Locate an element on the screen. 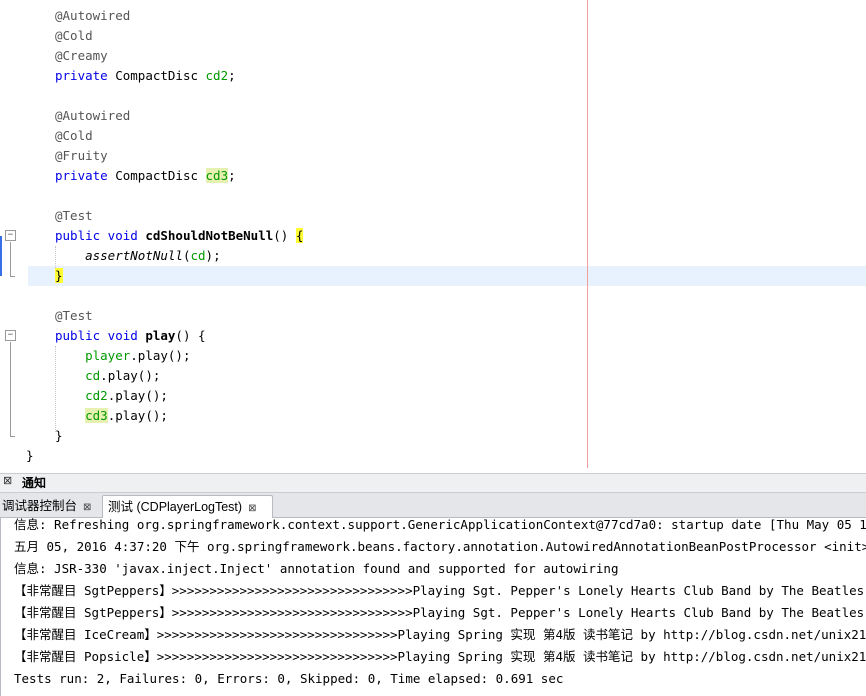 The height and width of the screenshot is (696, 866). code-token: @Creamy is located at coordinates (81, 55).